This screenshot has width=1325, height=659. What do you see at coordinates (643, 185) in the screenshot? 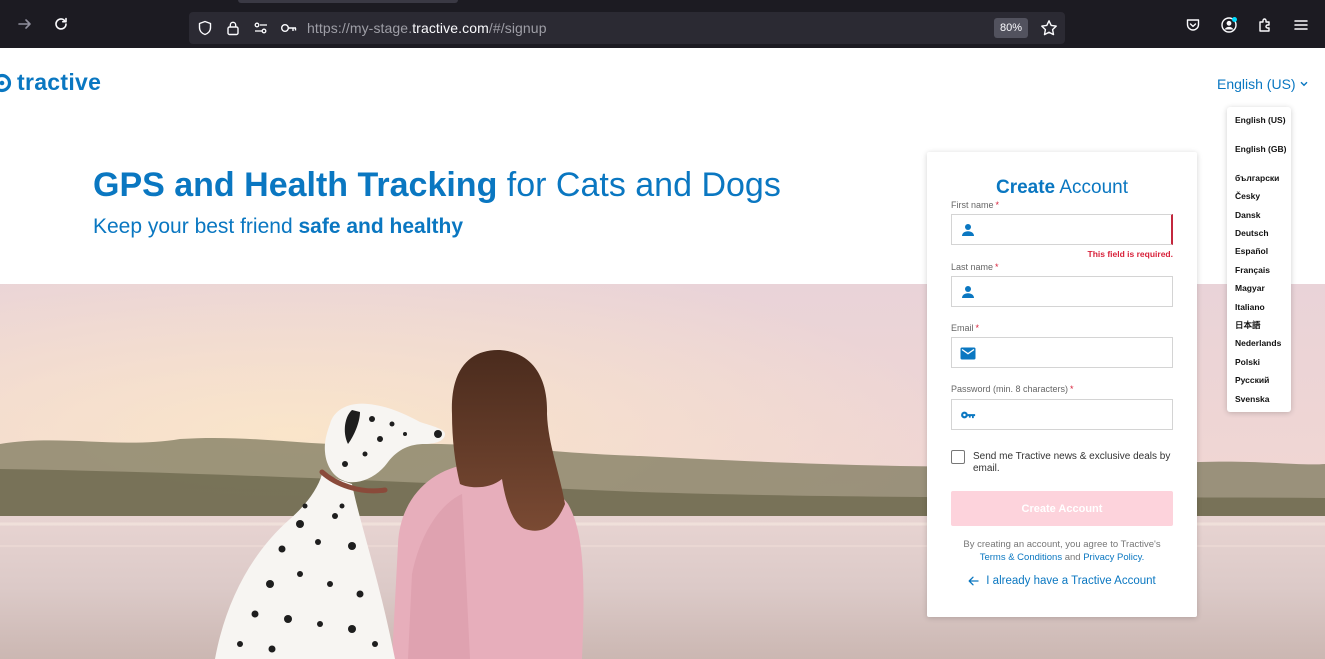
I see `headline-rest: for Cats and Dogs` at bounding box center [643, 185].